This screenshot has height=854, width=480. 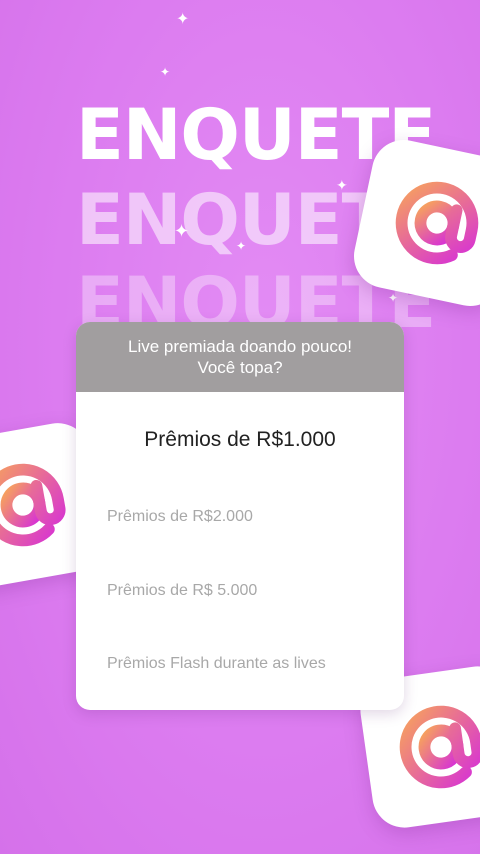 What do you see at coordinates (437, 223) in the screenshot?
I see `at-sign-icon` at bounding box center [437, 223].